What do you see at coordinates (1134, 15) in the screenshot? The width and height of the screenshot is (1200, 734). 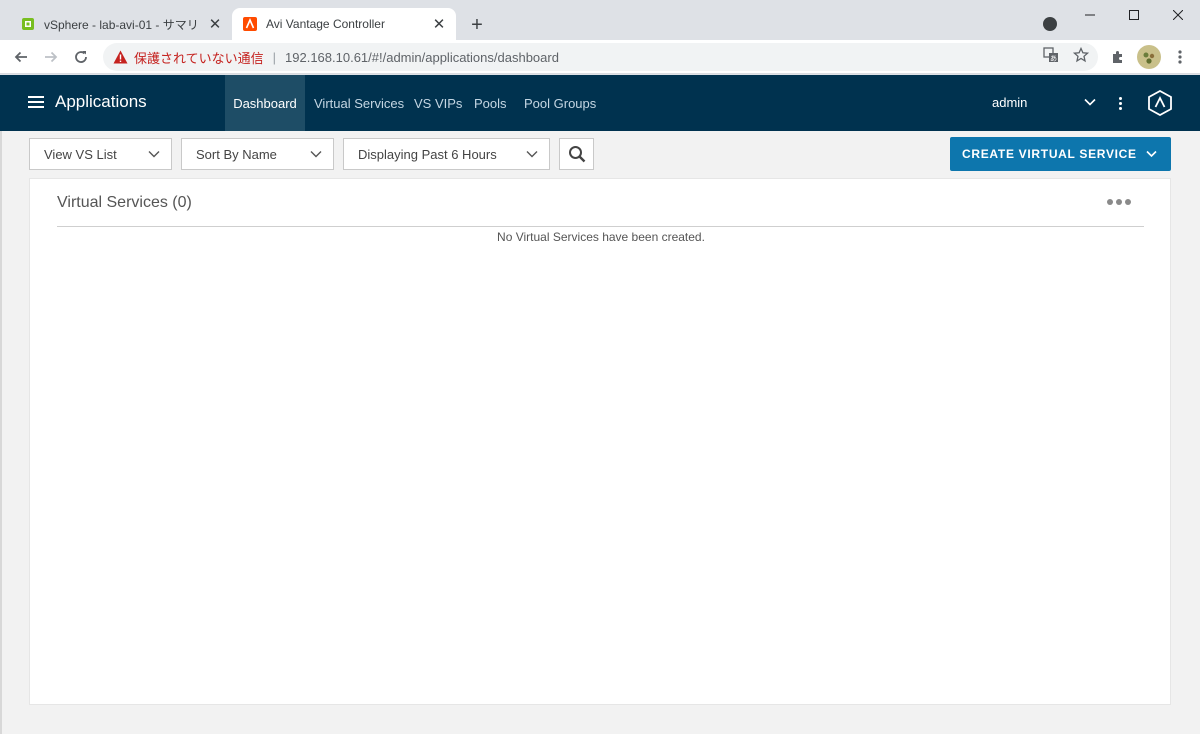 I see `maximize-icon` at bounding box center [1134, 15].